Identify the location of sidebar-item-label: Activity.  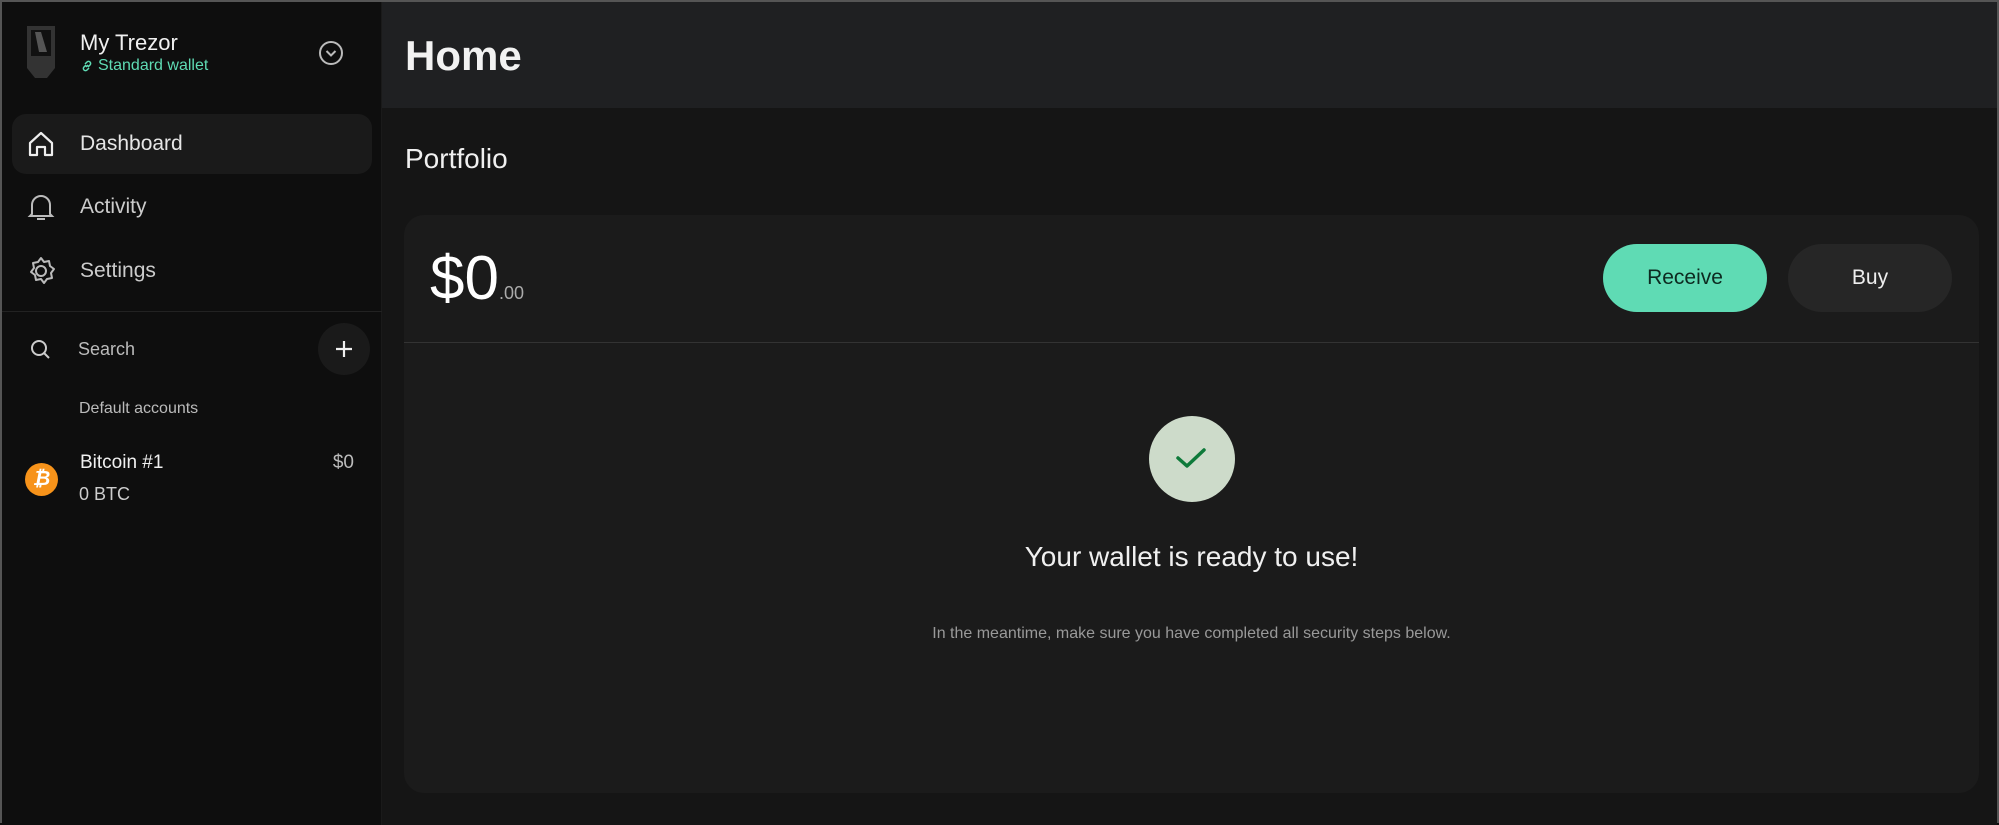
(113, 206).